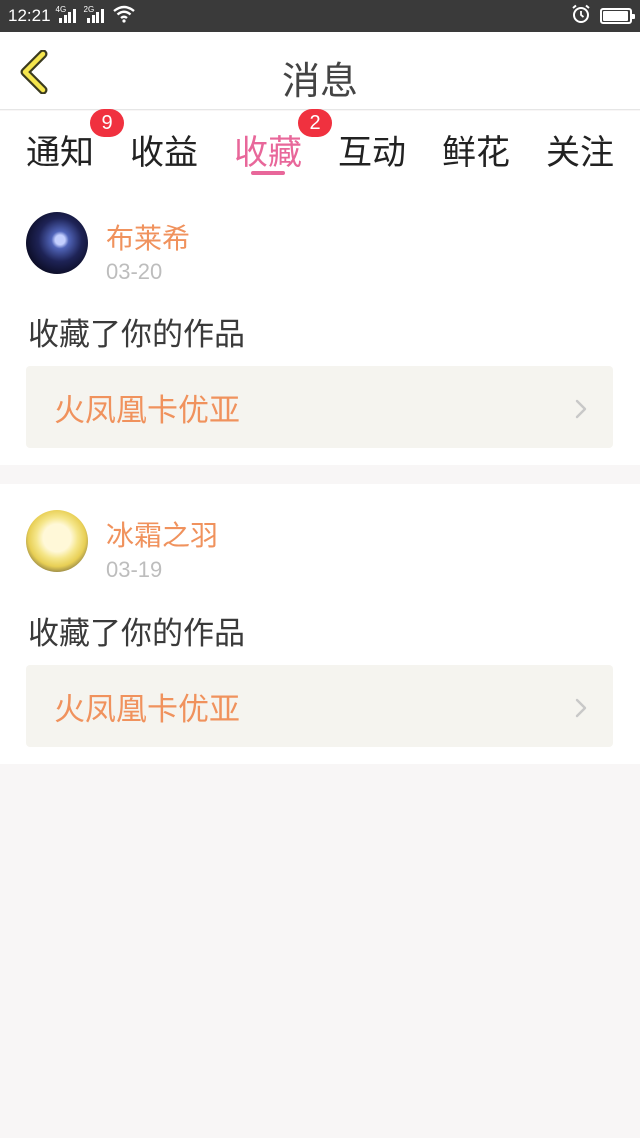  I want to click on tab-favorites: 收藏 2, so click(282, 141).